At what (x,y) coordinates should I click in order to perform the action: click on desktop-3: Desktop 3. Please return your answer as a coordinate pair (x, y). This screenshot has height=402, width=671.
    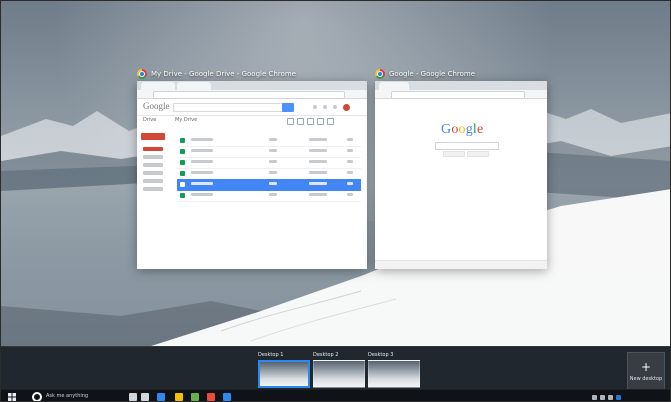
    Looking at the image, I should click on (394, 371).